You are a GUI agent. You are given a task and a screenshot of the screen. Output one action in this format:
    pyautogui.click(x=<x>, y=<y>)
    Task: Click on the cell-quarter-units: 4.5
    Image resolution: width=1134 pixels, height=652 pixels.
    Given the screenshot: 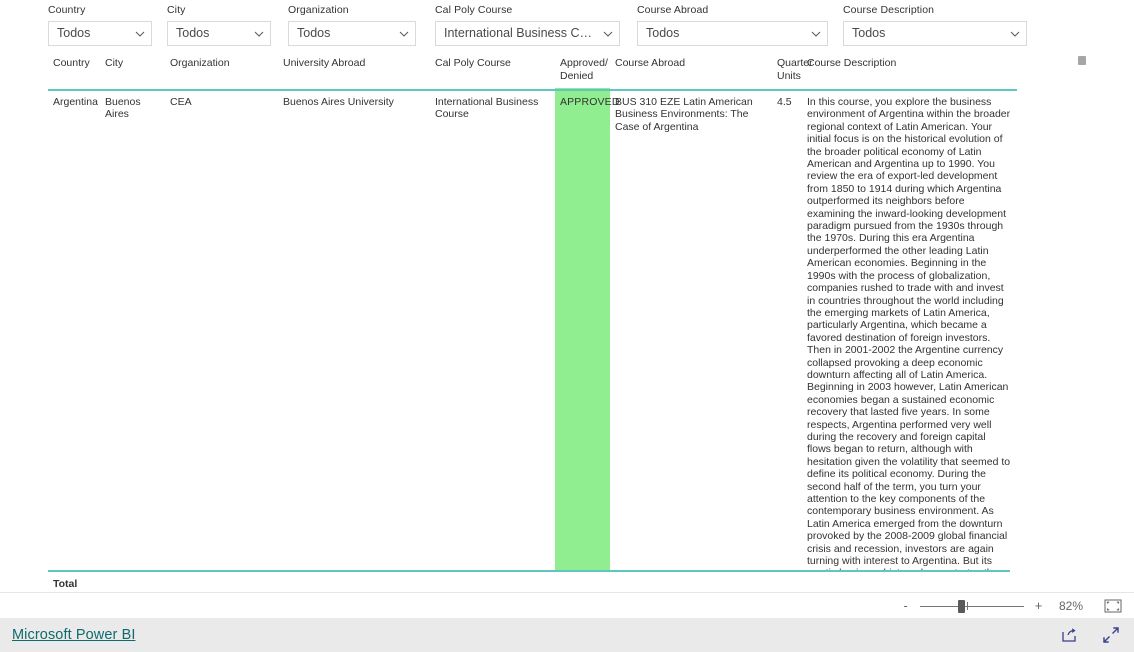 What is the action you would take?
    pyautogui.click(x=784, y=102)
    